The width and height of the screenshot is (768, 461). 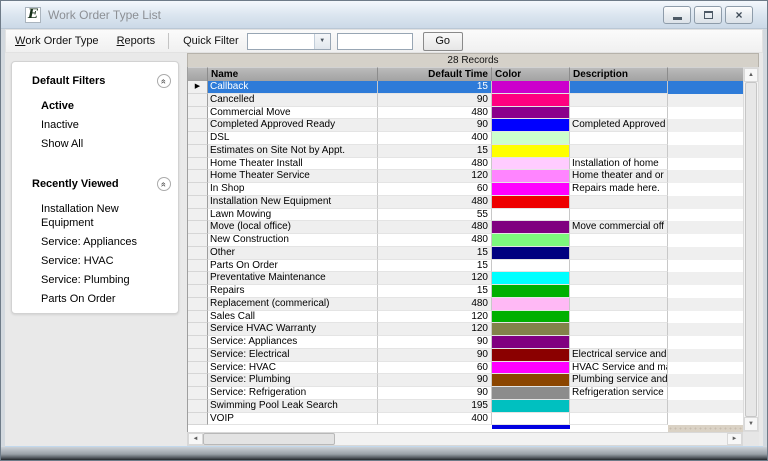 What do you see at coordinates (465, 215) in the screenshot?
I see `table-row: ▶ Lawn Mowing 55` at bounding box center [465, 215].